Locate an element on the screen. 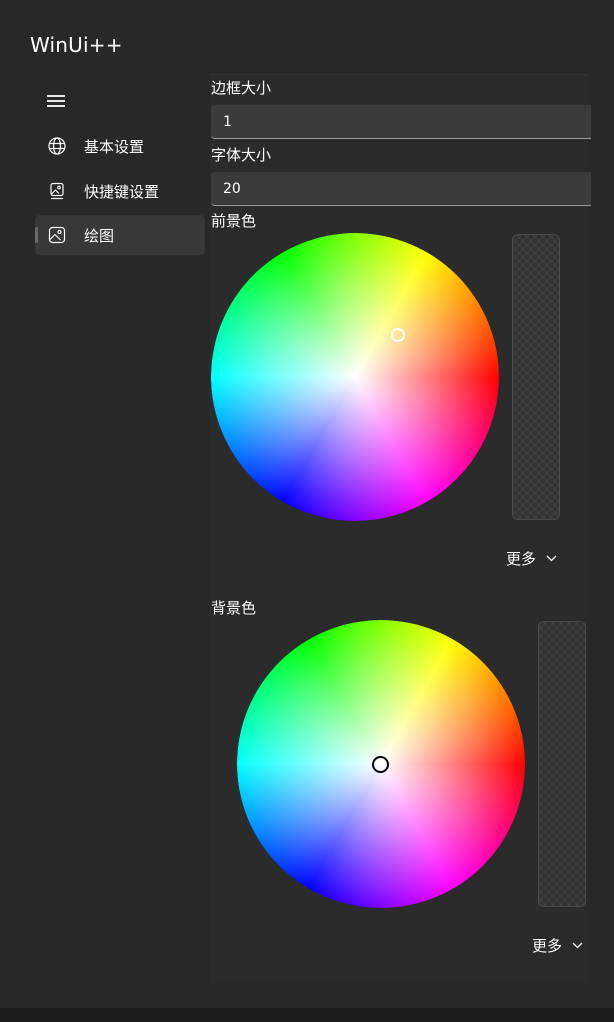  foreground-alpha-slider is located at coordinates (536, 377).